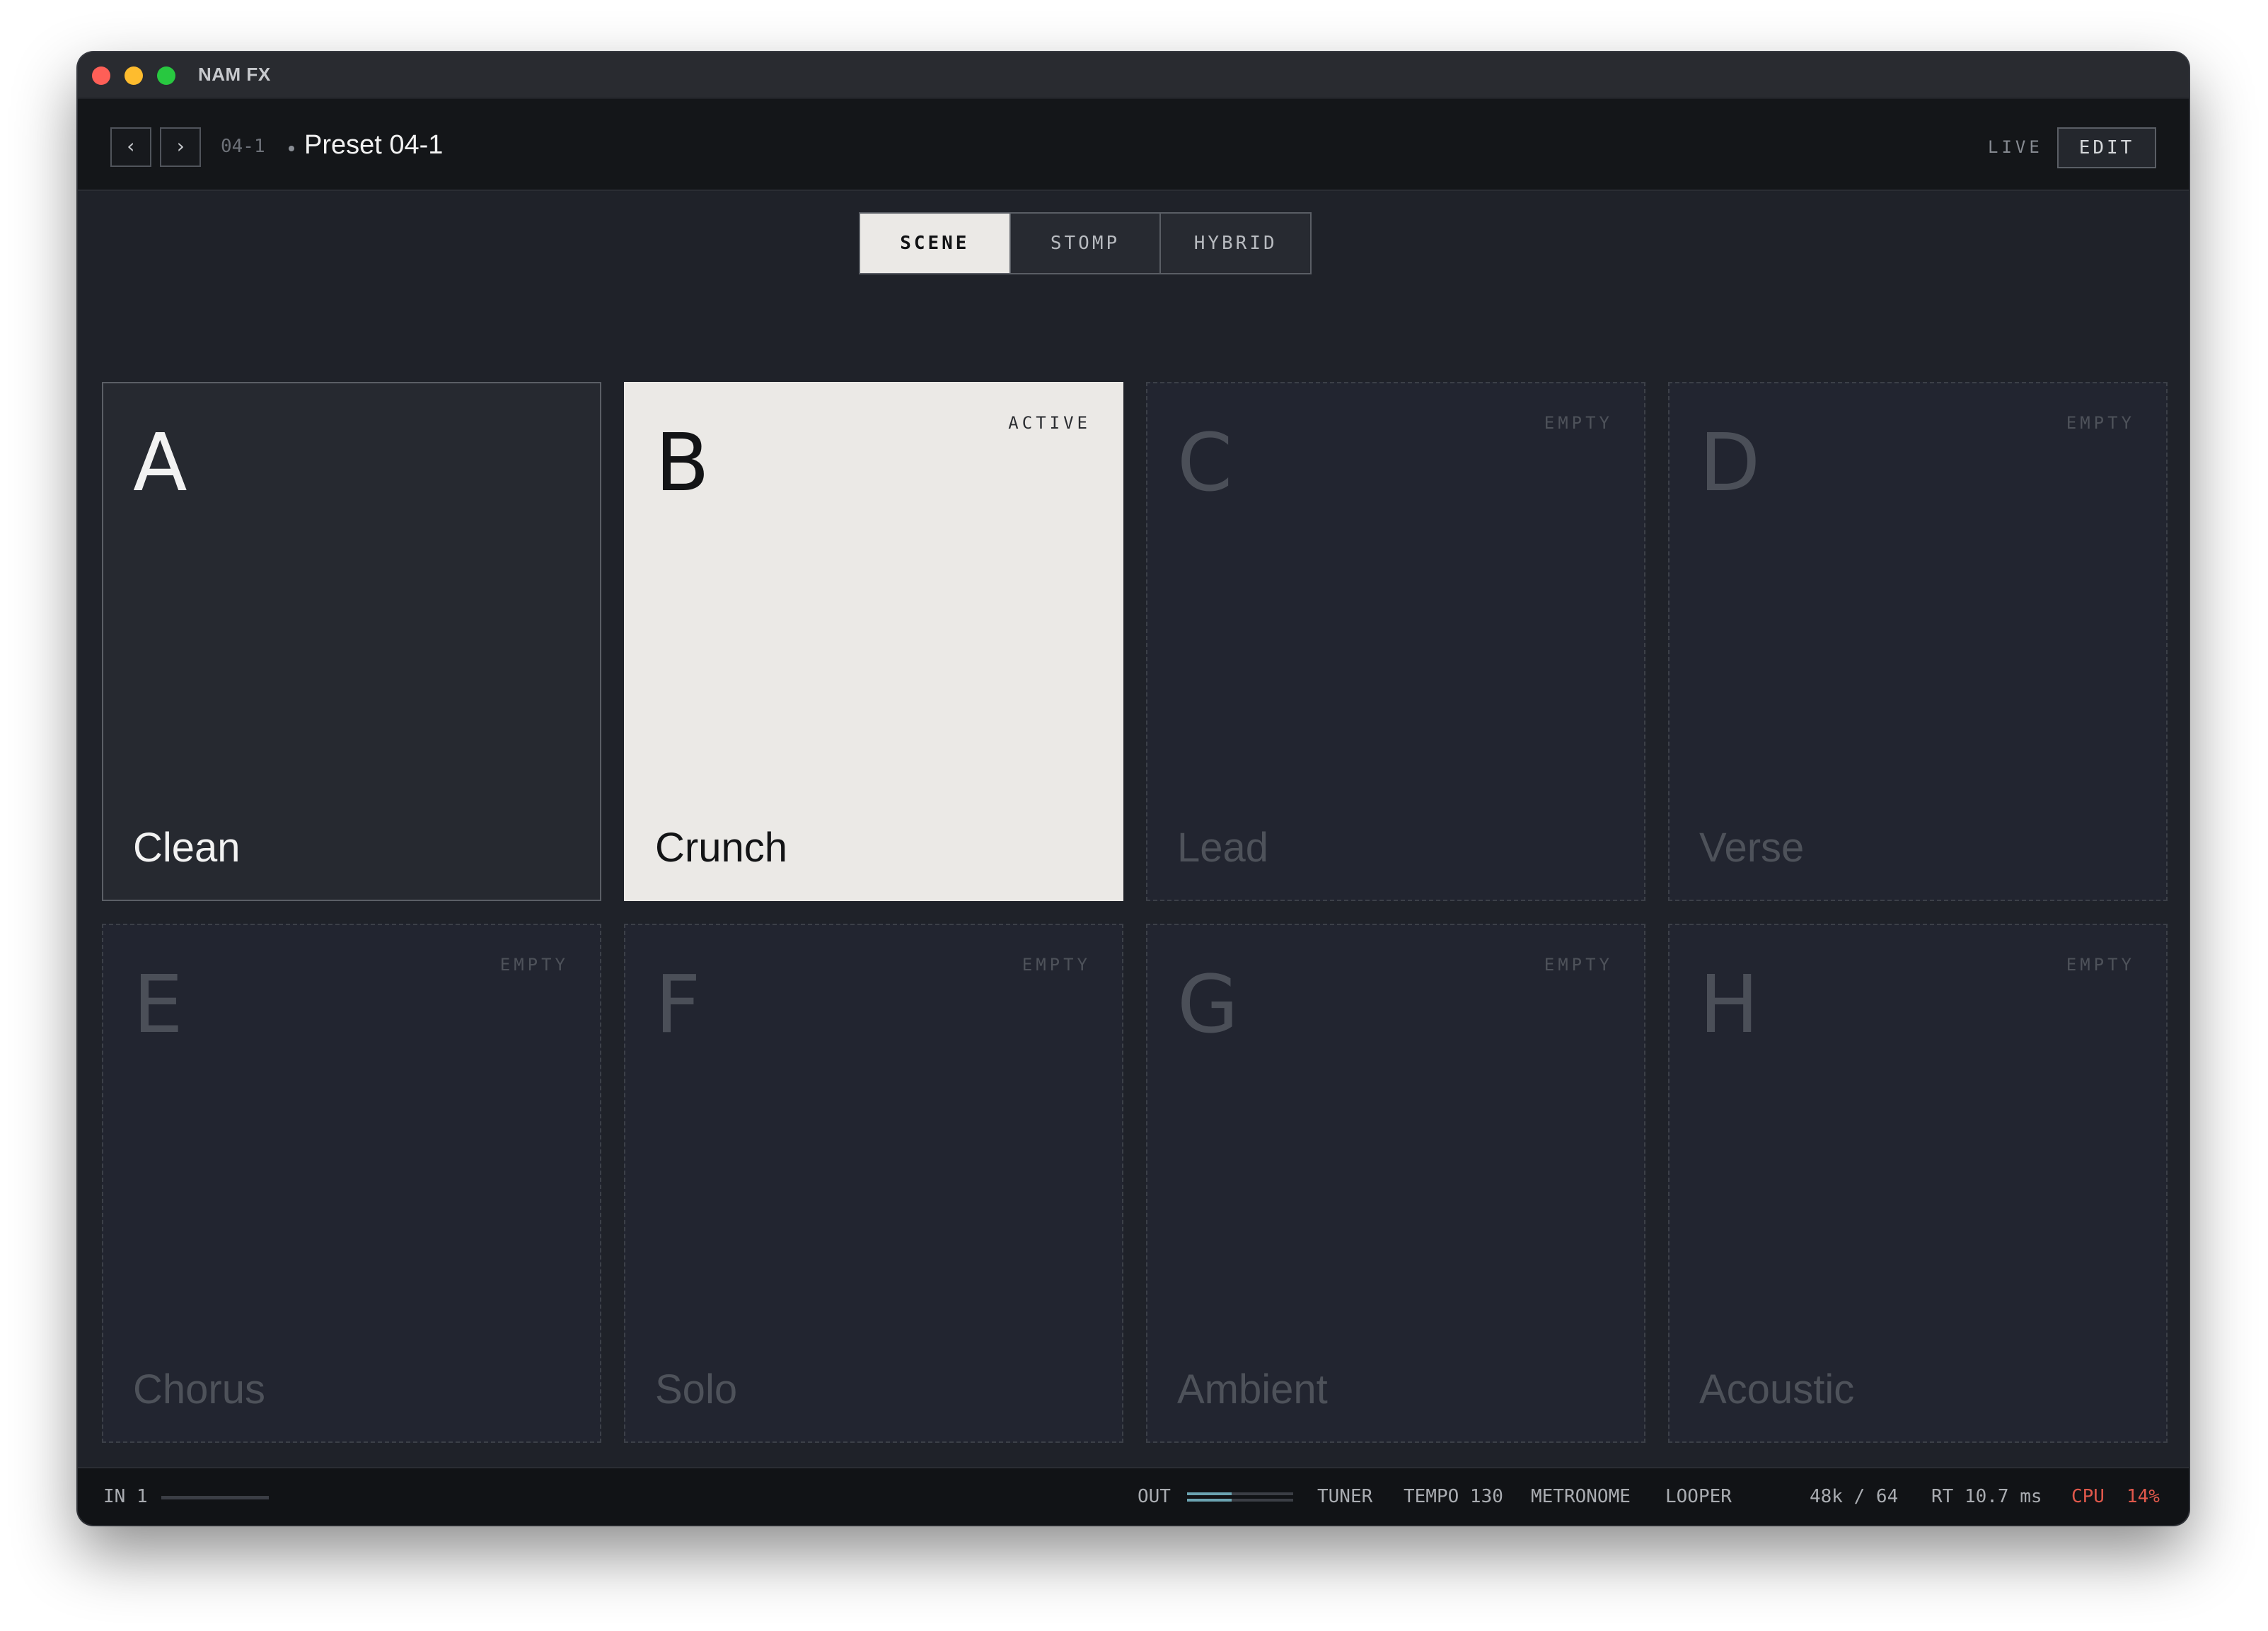 This screenshot has width=2268, height=1631. I want to click on output-meter-fill-right, so click(1209, 1500).